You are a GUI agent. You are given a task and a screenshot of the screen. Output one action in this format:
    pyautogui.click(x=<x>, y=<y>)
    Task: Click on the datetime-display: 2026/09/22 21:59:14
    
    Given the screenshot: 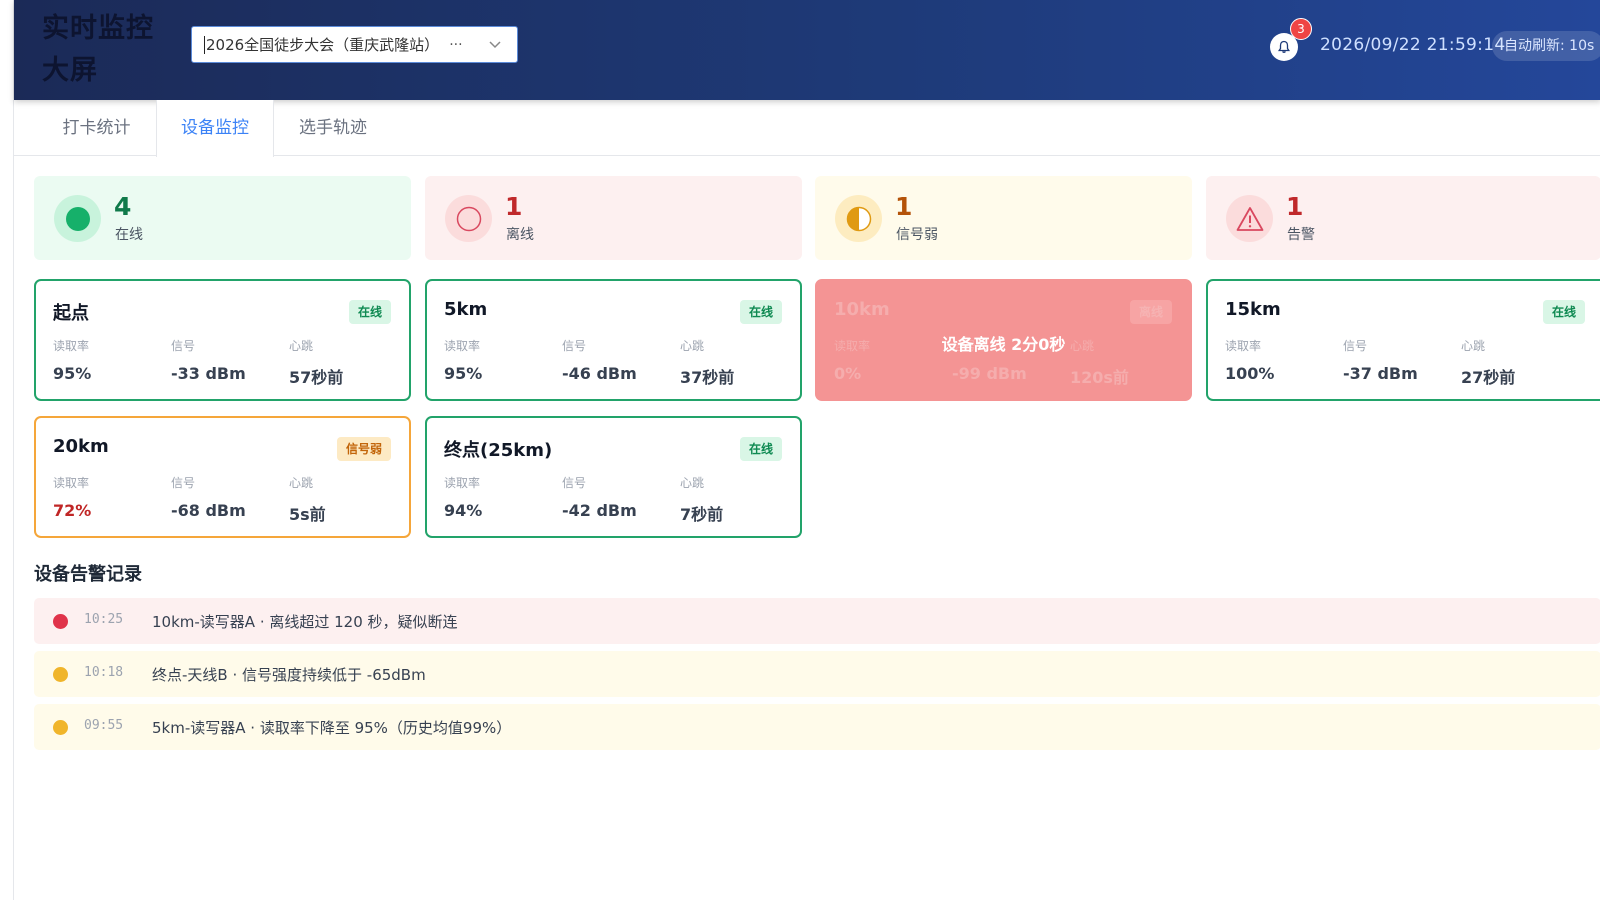 What is the action you would take?
    pyautogui.click(x=1413, y=45)
    